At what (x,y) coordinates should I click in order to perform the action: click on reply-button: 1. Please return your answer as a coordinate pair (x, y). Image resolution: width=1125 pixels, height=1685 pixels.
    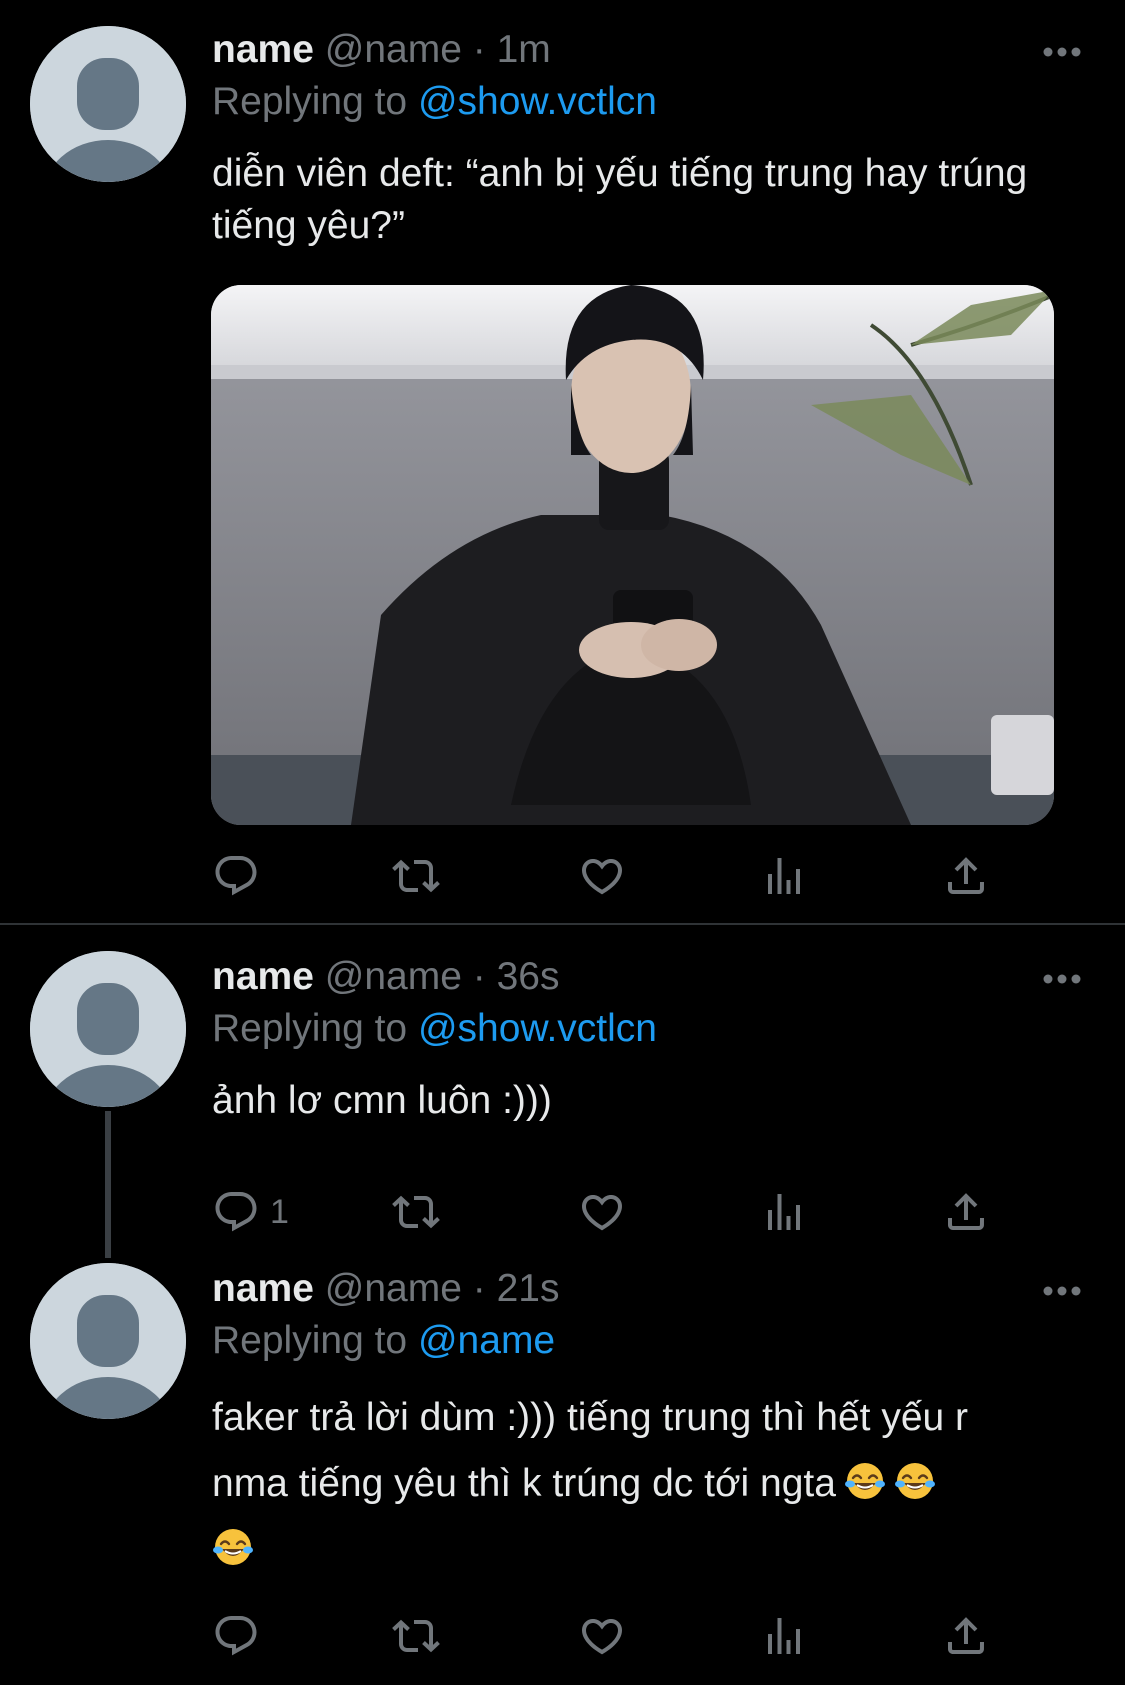
    Looking at the image, I should click on (250, 1212).